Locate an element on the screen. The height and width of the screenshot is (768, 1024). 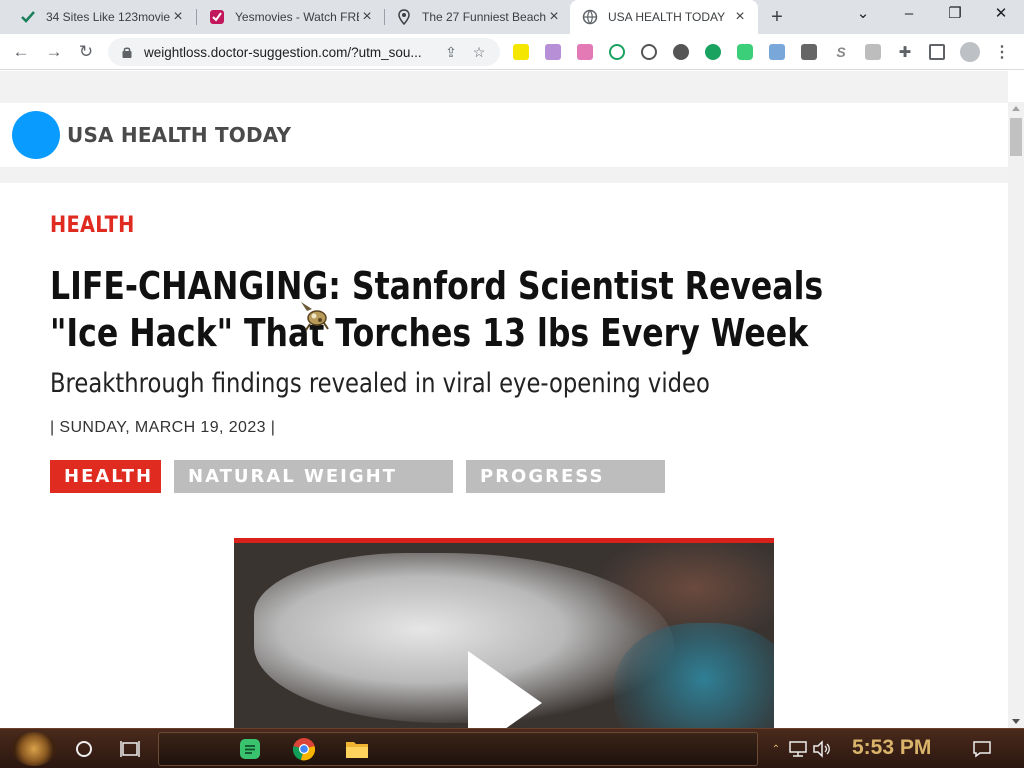
tag-health: HEALTH is located at coordinates (105, 476).